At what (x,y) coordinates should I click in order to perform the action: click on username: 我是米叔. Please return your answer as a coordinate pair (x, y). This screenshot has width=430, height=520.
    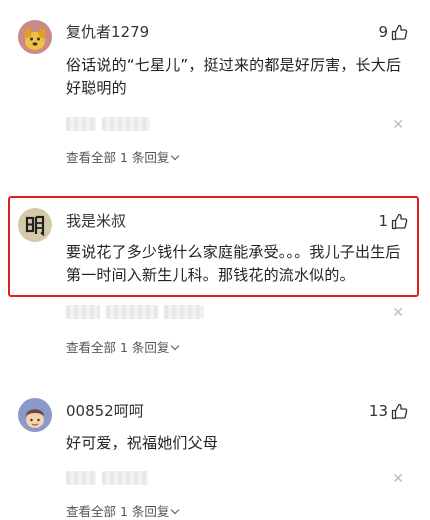
    Looking at the image, I should click on (96, 221).